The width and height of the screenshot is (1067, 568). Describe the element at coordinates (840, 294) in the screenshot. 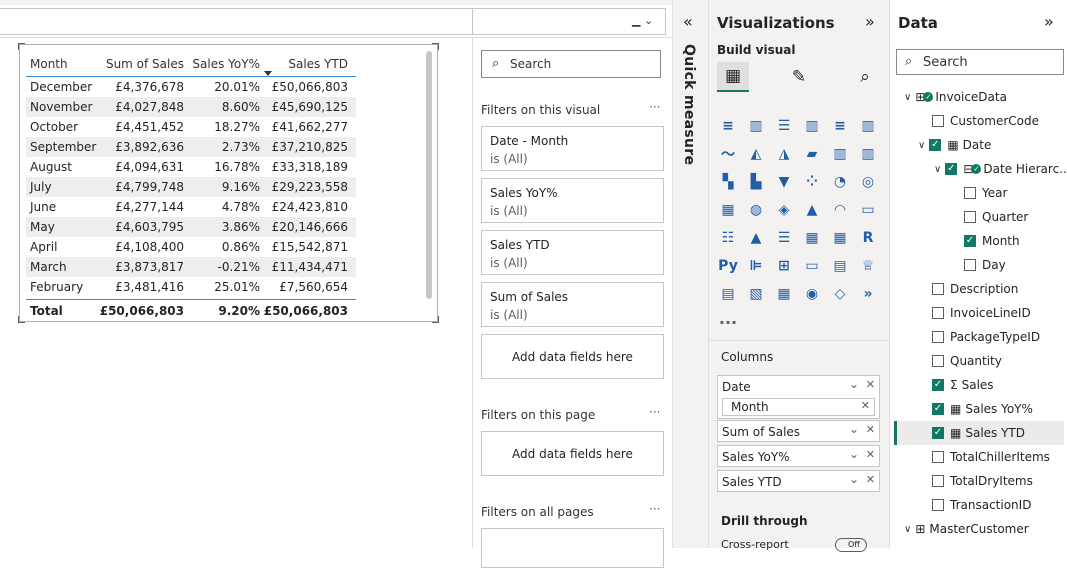

I see `power-automate-icon: ◇` at that location.